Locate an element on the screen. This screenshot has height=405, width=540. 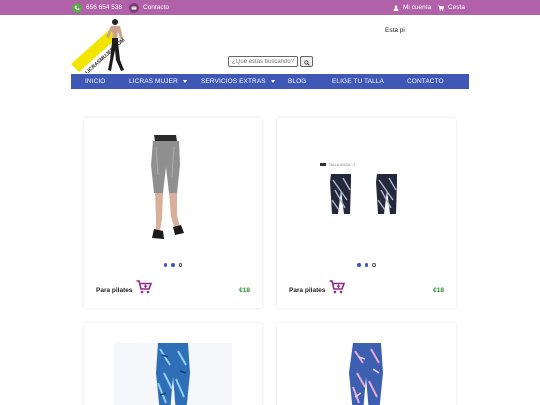
nav-item-blog: BLOG is located at coordinates (297, 81).